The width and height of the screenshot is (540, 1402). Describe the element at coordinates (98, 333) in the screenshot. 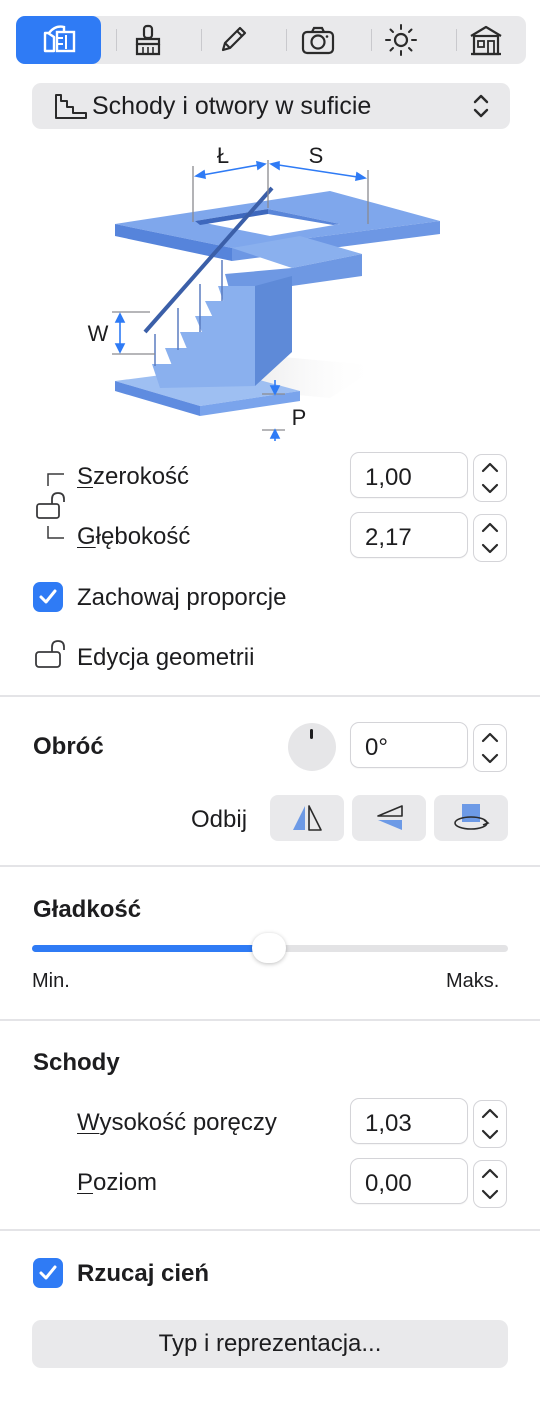

I see `dim-label-w: W` at that location.